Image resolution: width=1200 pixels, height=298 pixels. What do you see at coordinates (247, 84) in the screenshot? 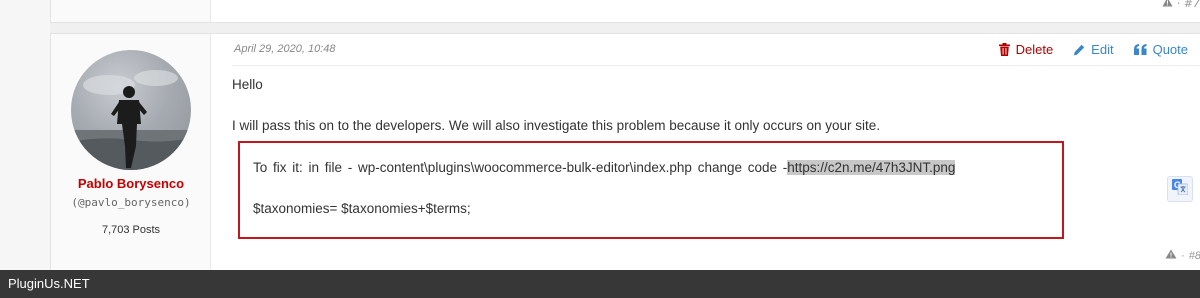
I see `post-greeting: Hello` at bounding box center [247, 84].